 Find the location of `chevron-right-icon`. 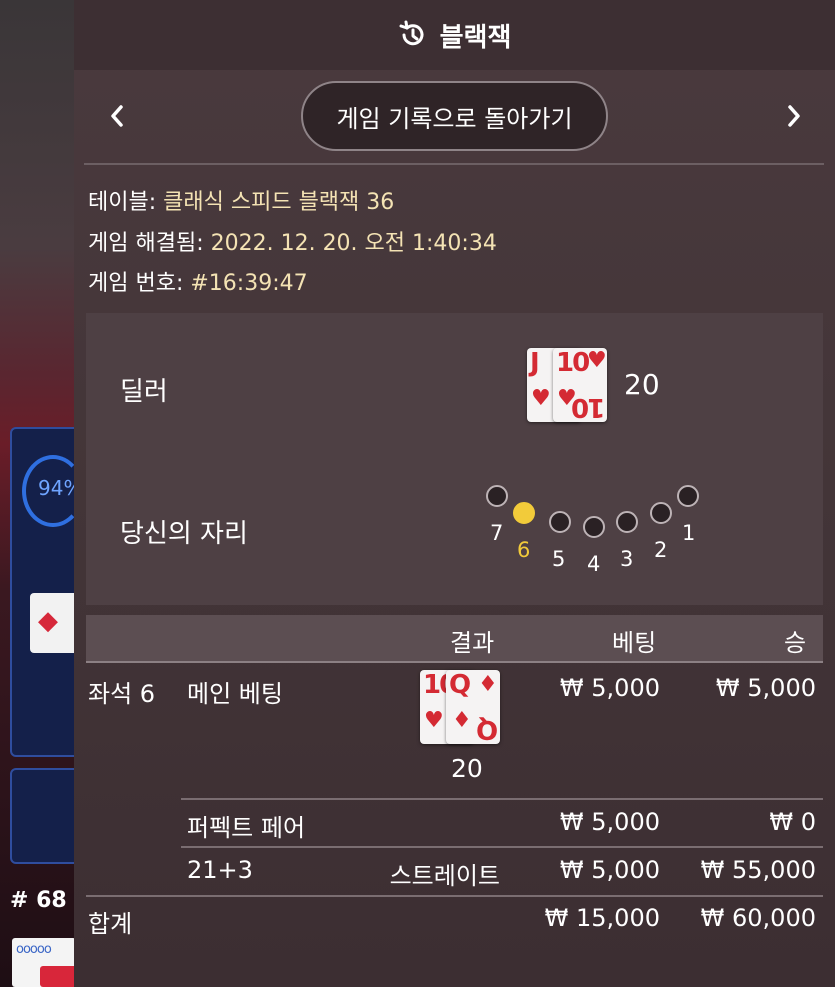

chevron-right-icon is located at coordinates (794, 116).